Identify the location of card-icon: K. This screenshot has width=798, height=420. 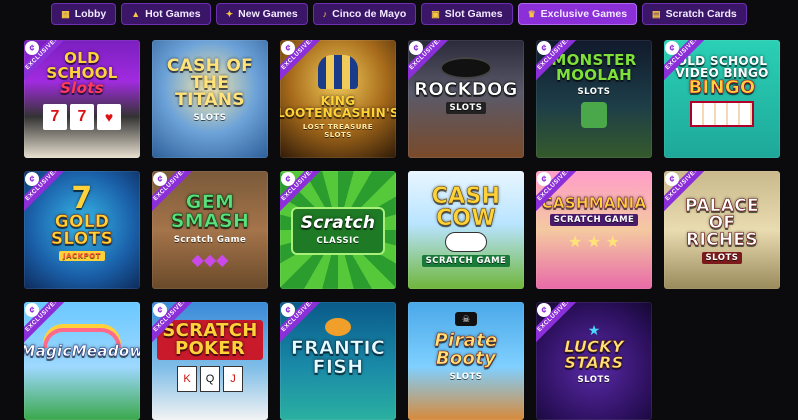
(187, 379).